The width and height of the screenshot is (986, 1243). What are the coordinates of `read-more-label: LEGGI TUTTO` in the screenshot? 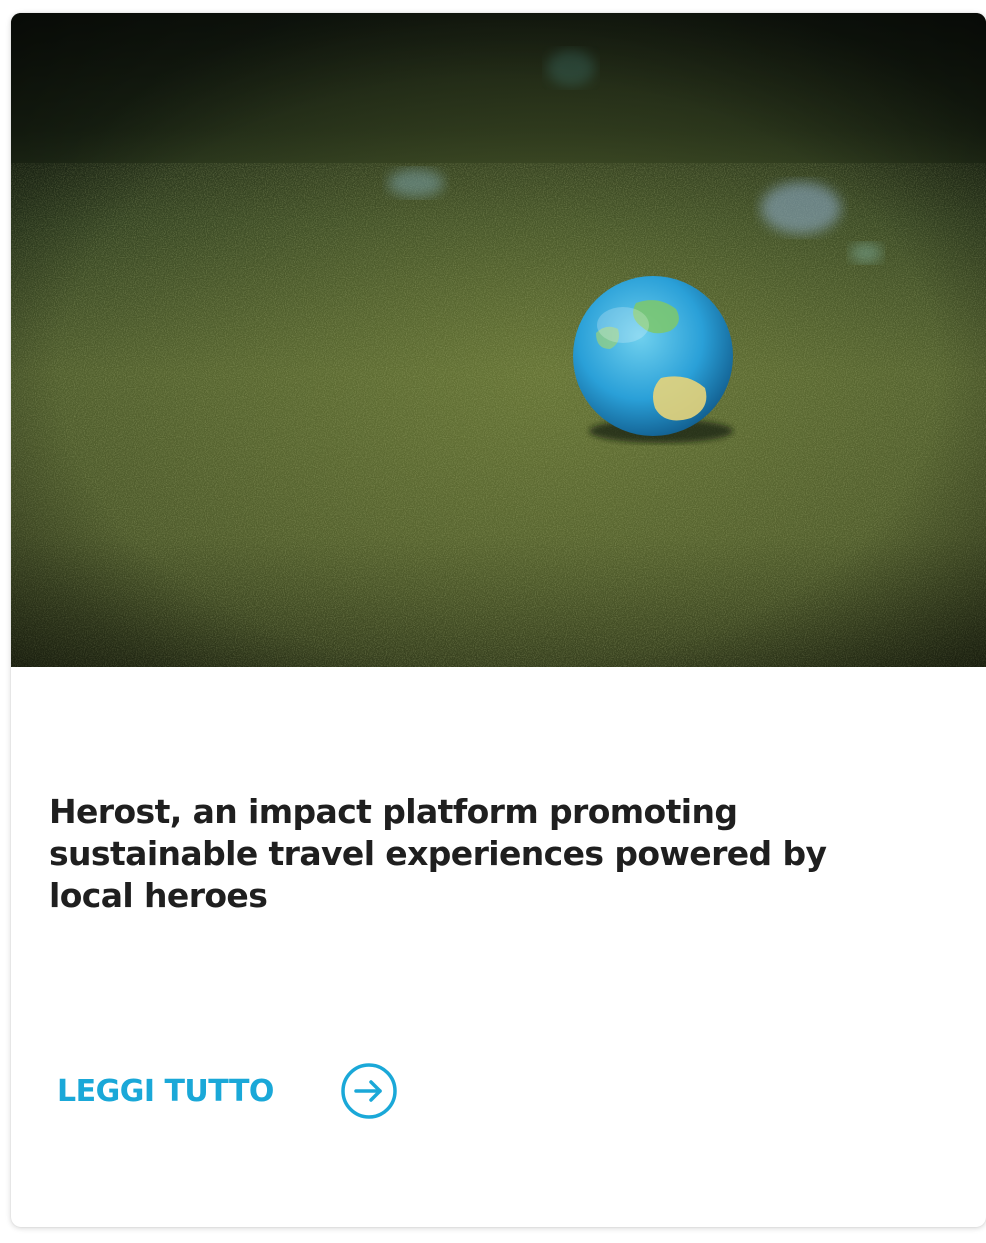 It's located at (165, 1091).